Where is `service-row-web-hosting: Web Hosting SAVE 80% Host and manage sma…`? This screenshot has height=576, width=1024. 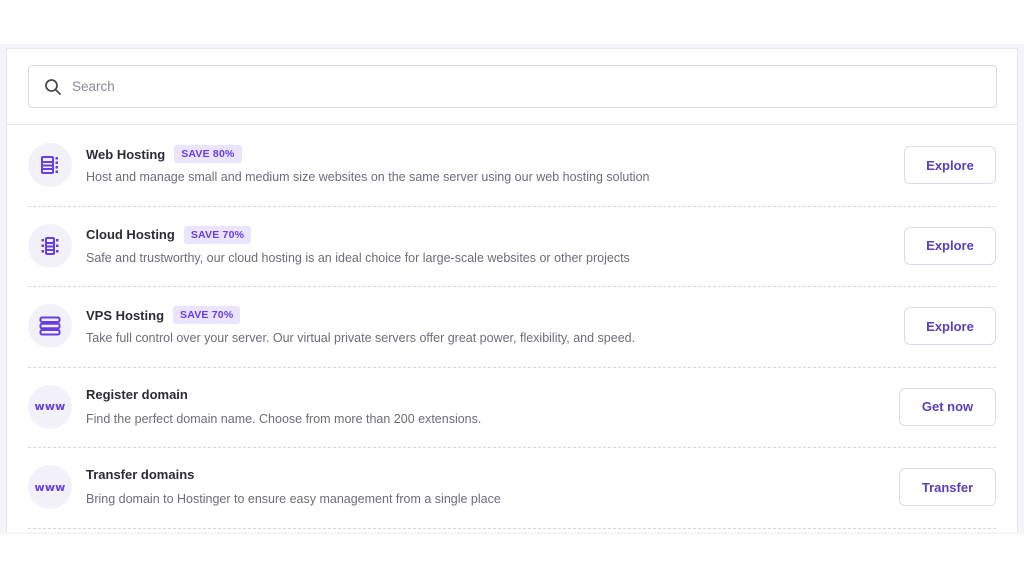 service-row-web-hosting: Web Hosting SAVE 80% Host and manage sma… is located at coordinates (512, 166).